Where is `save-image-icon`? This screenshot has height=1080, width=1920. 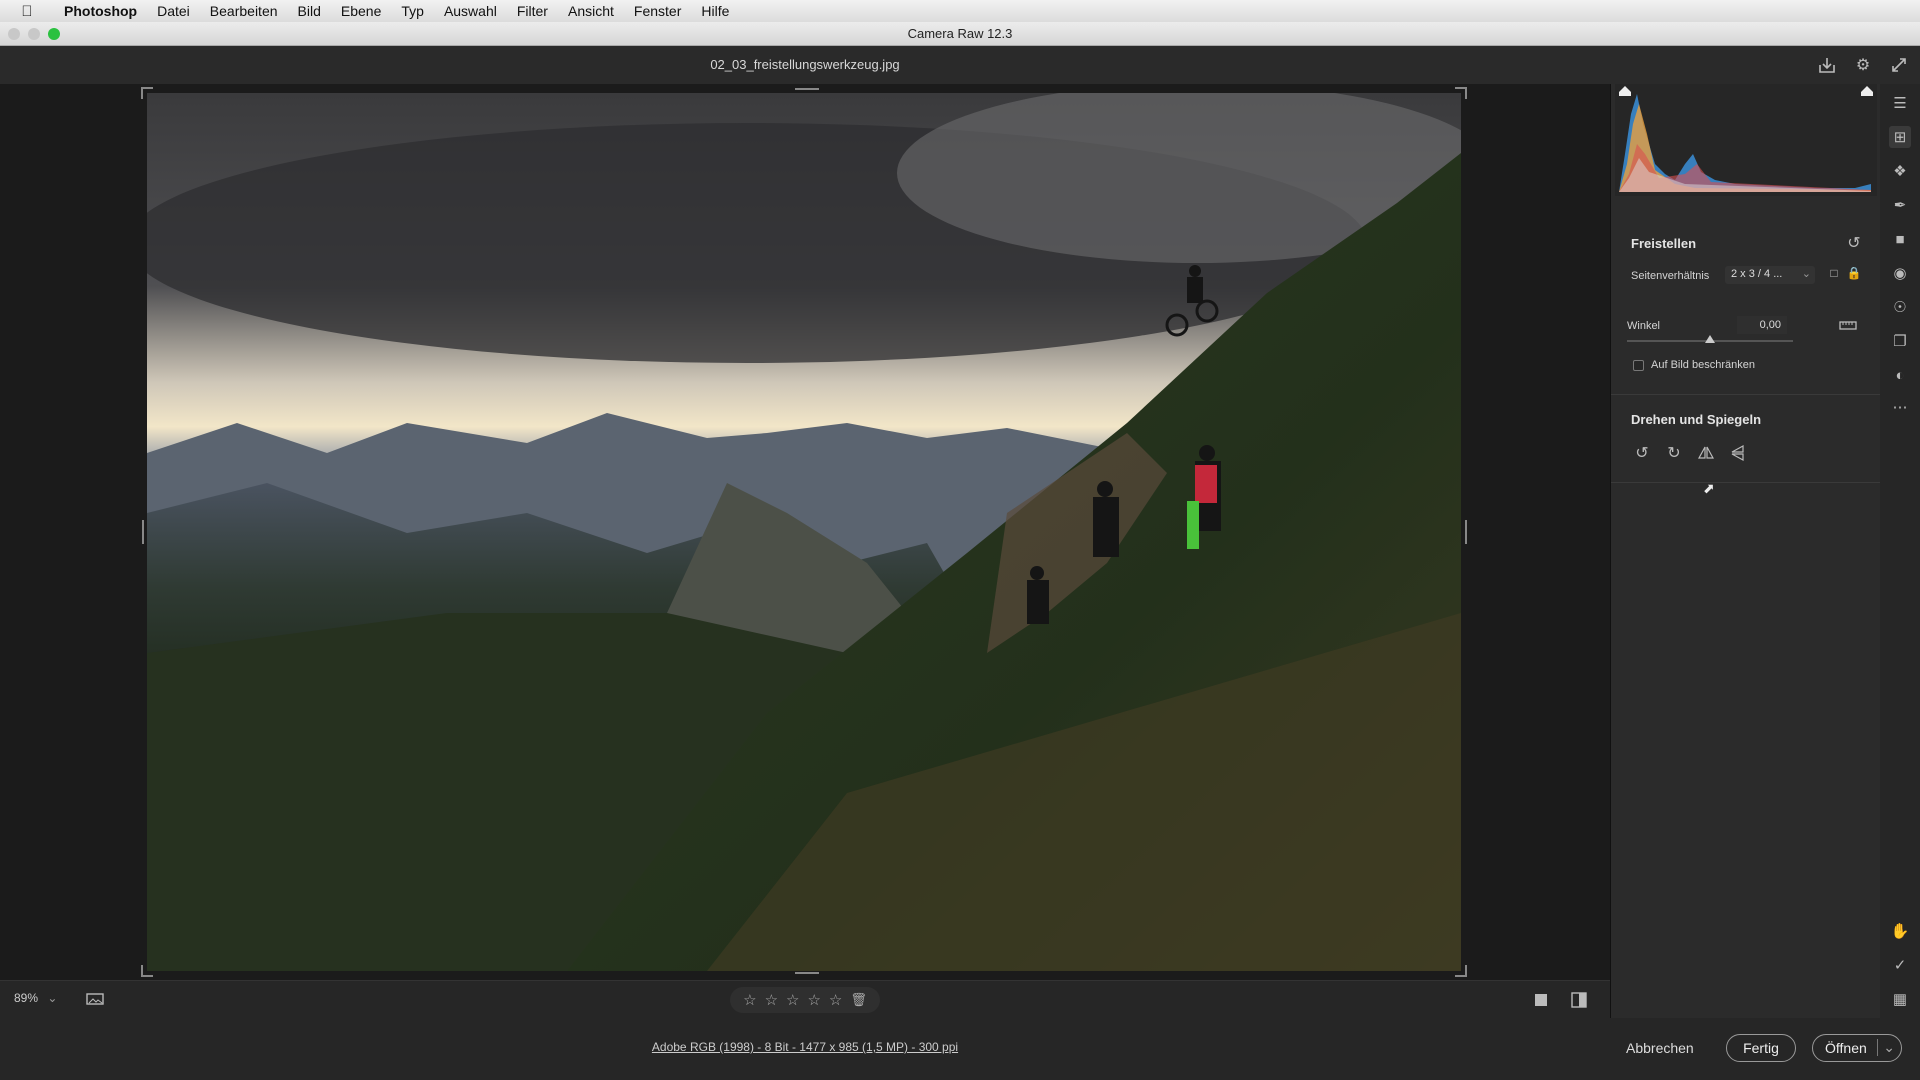
save-image-icon is located at coordinates (1827, 65).